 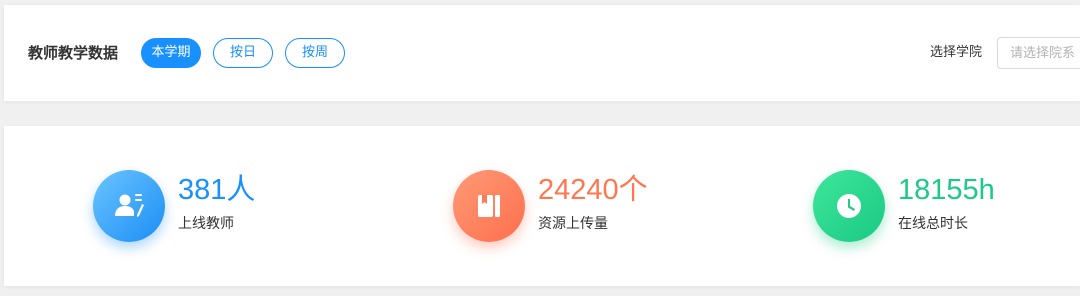 I want to click on filter-day-button: 按日, so click(x=243, y=53).